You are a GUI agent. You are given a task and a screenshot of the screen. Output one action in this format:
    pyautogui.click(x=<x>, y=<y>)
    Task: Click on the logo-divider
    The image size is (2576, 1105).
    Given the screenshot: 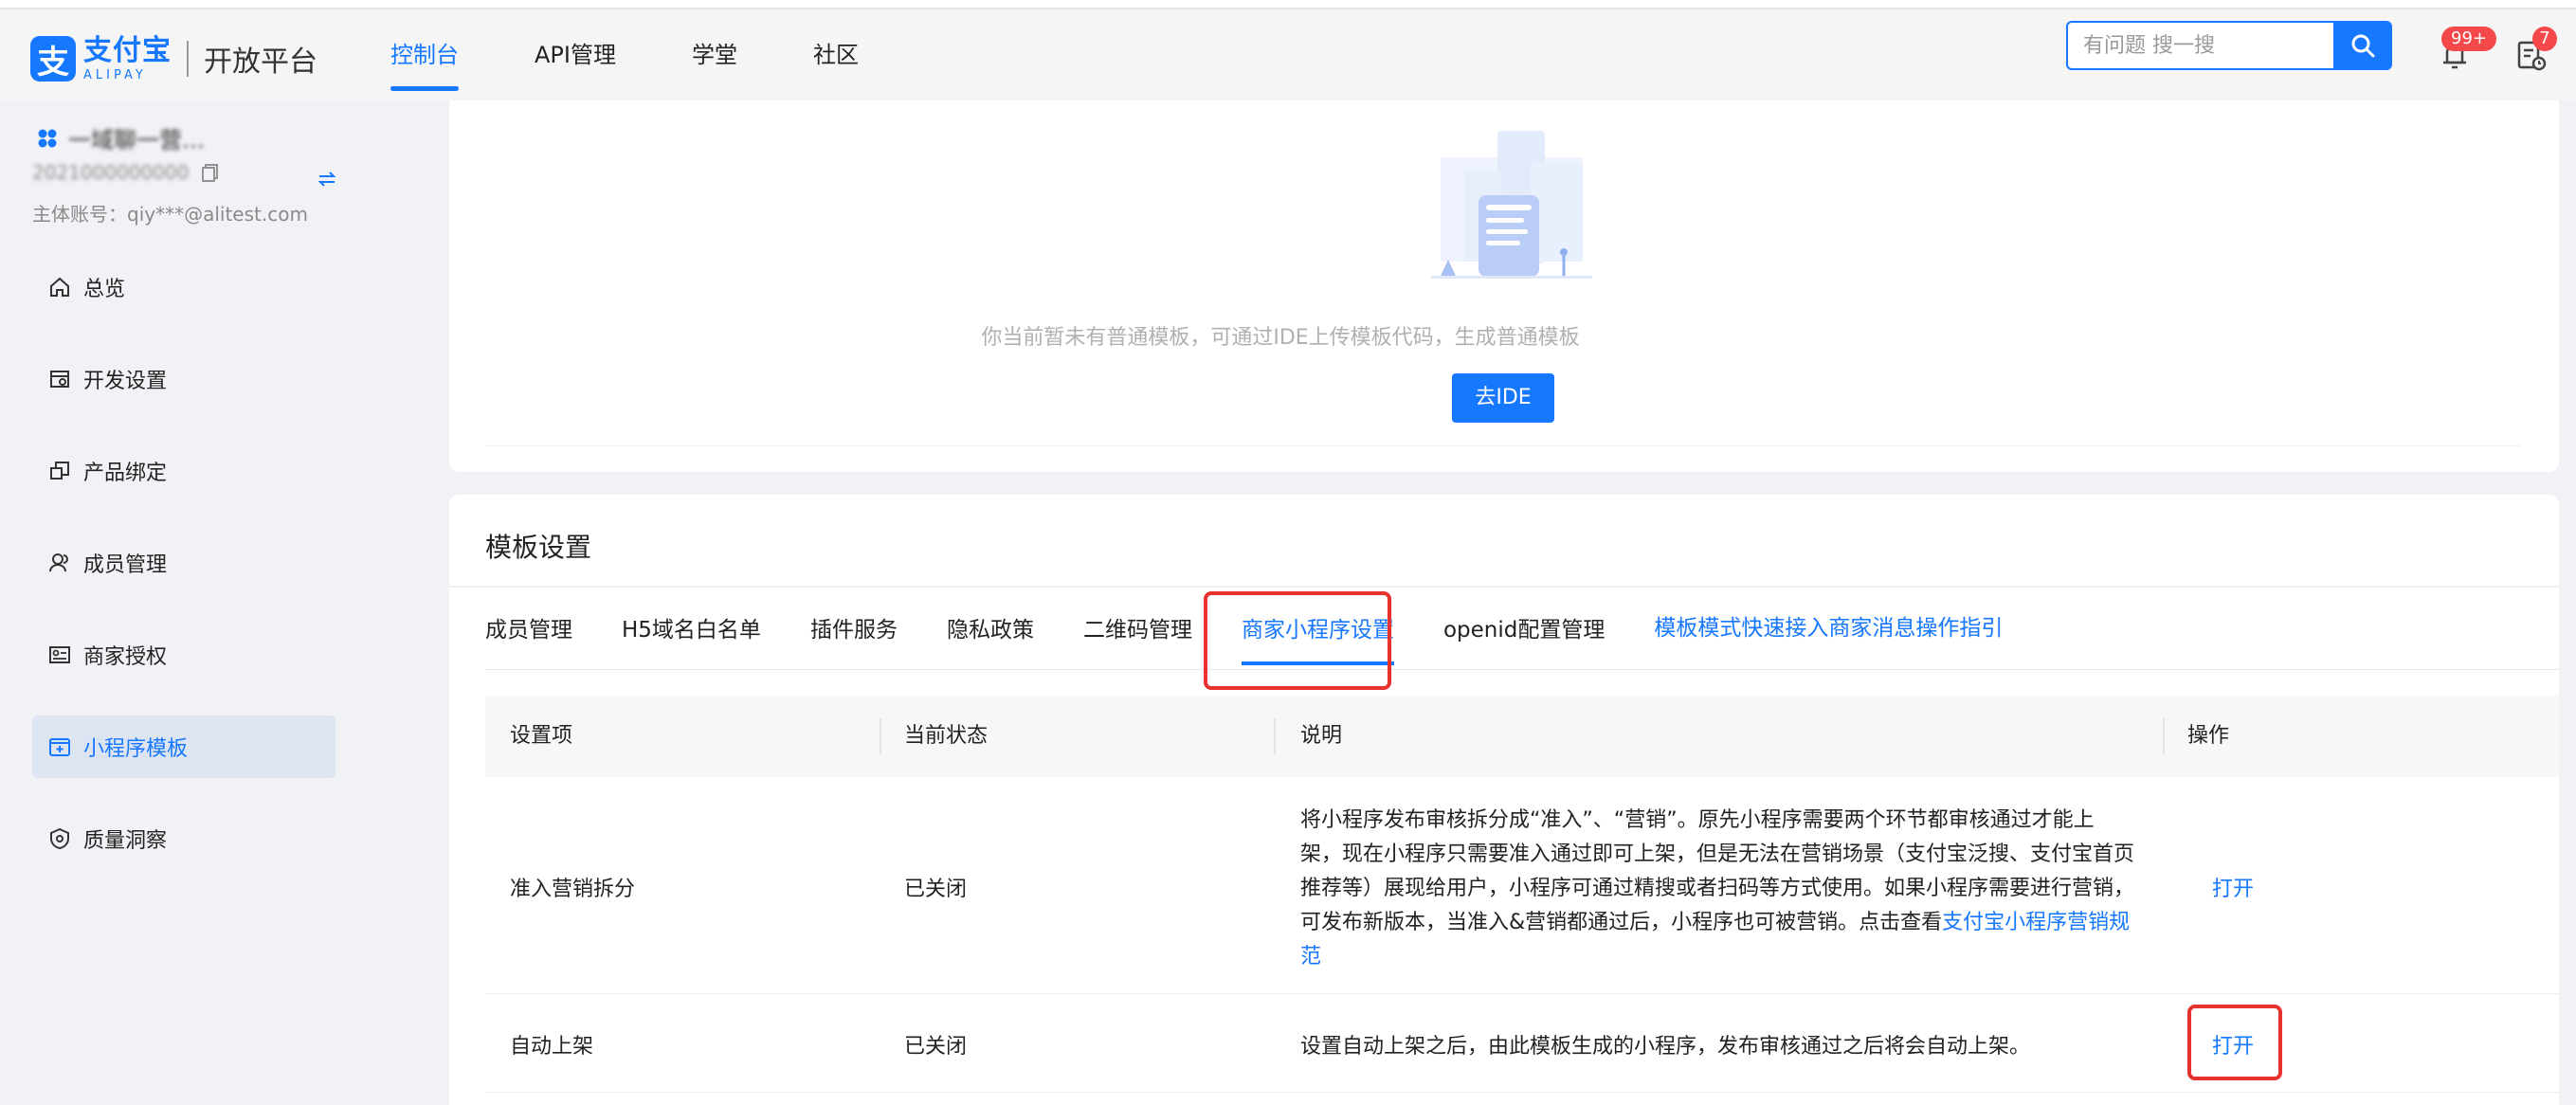 What is the action you would take?
    pyautogui.click(x=188, y=59)
    